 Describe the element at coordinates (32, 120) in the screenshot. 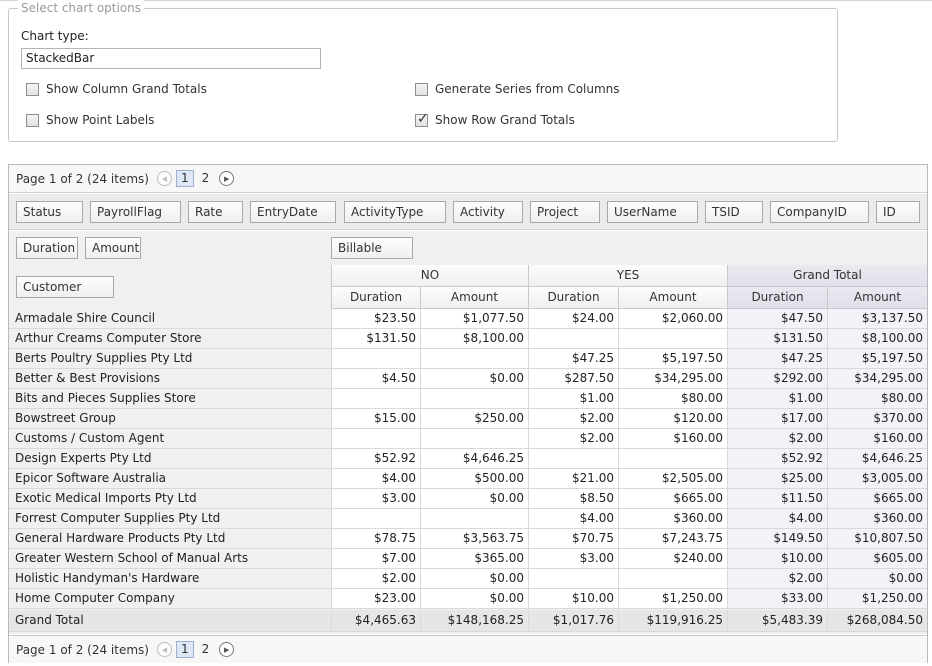

I see `show-point-labels-checkbox` at that location.